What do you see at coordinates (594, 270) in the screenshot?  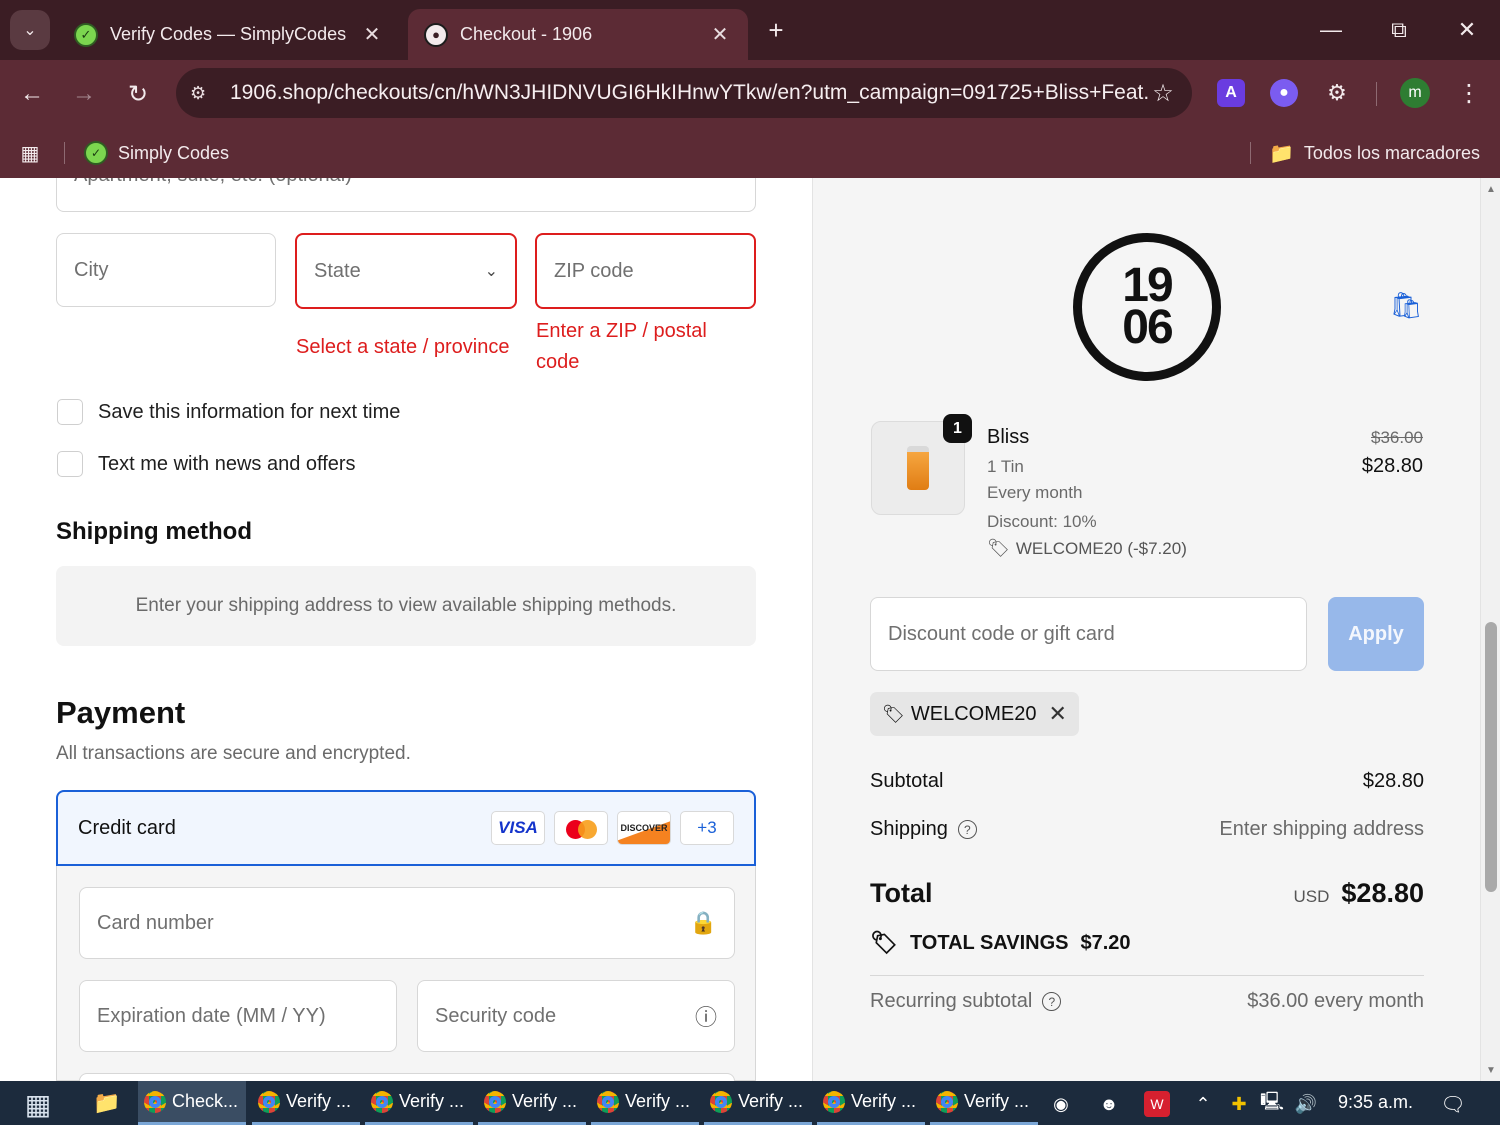 I see `zip-placeholder: ZIP code` at bounding box center [594, 270].